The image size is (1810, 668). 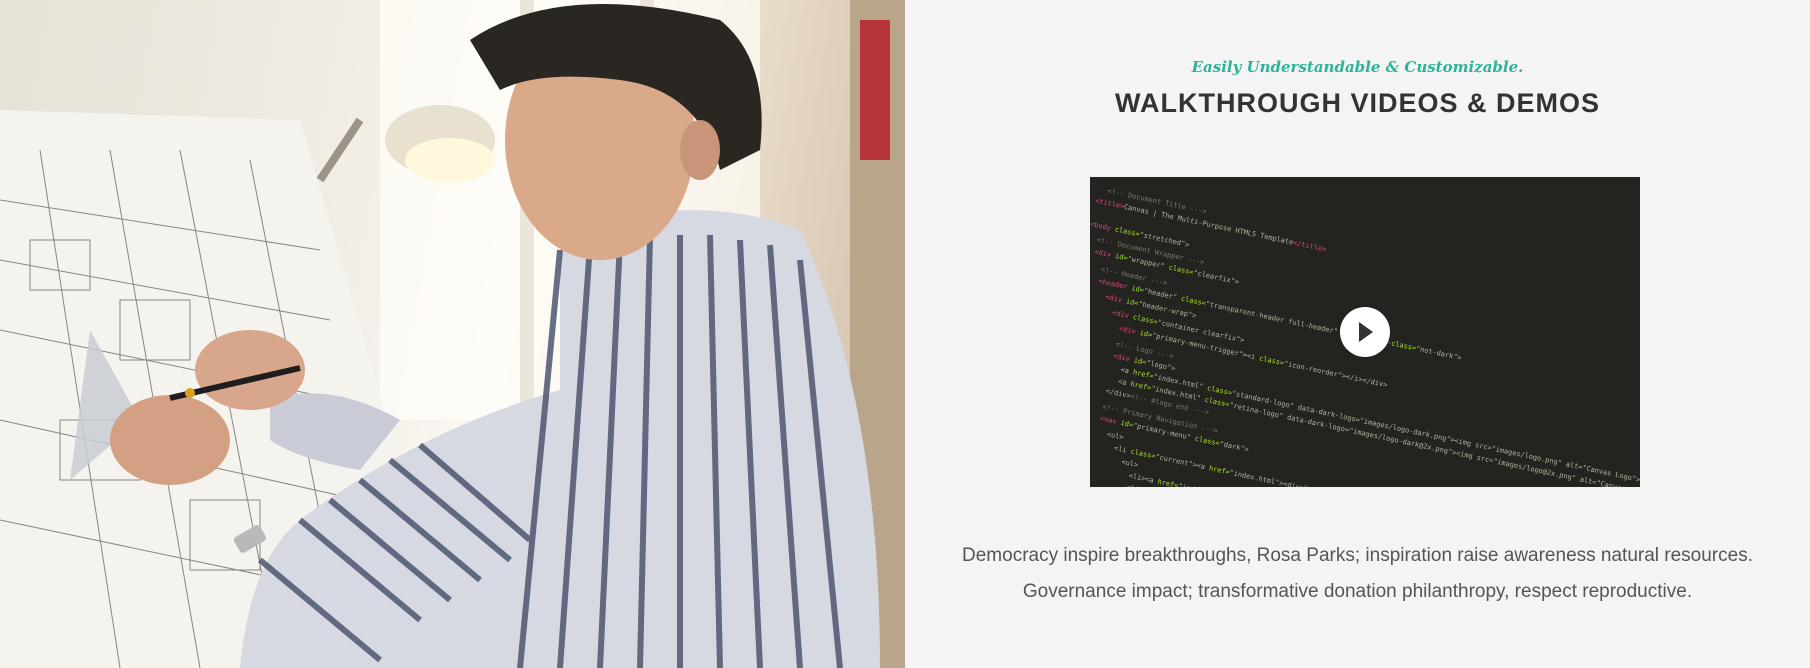 I want to click on play-icon, so click(x=1366, y=332).